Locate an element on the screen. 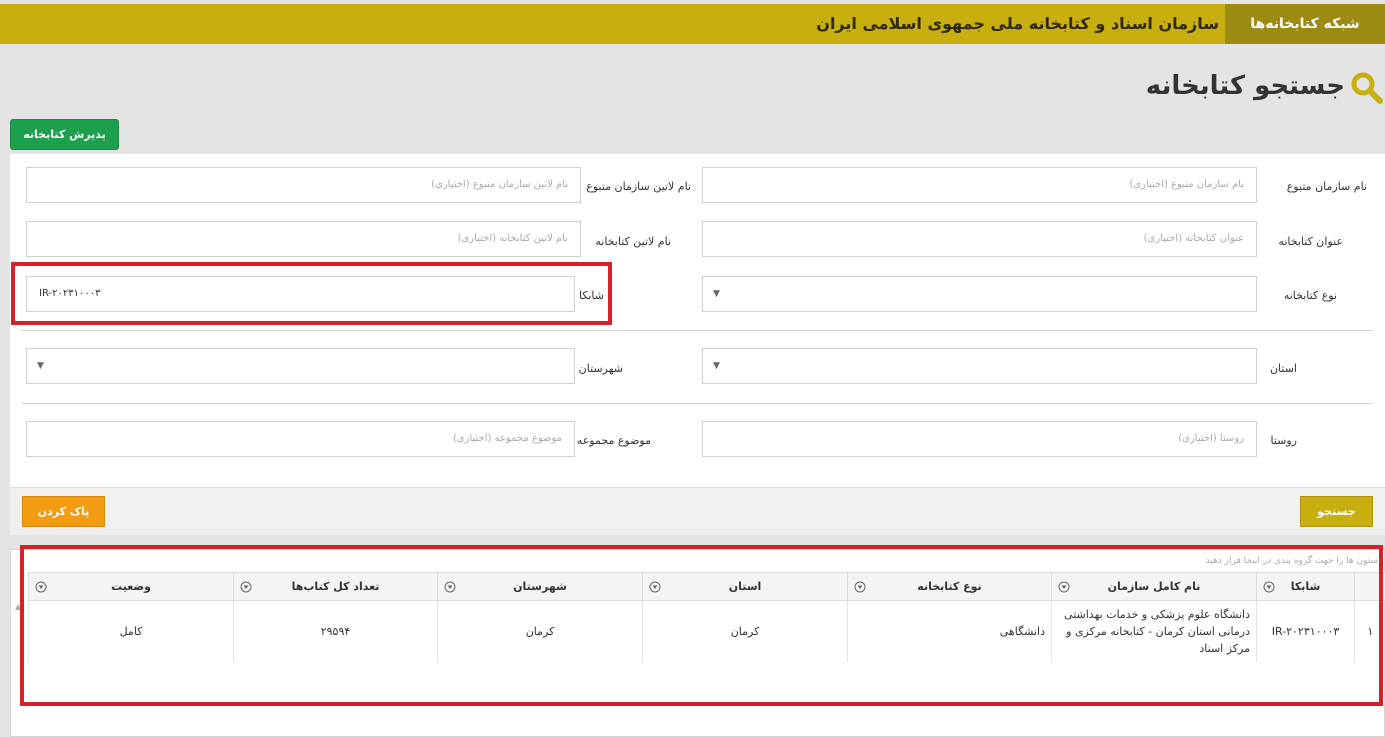 This screenshot has width=1385, height=737. row-type: دانشگاهی is located at coordinates (949, 631).